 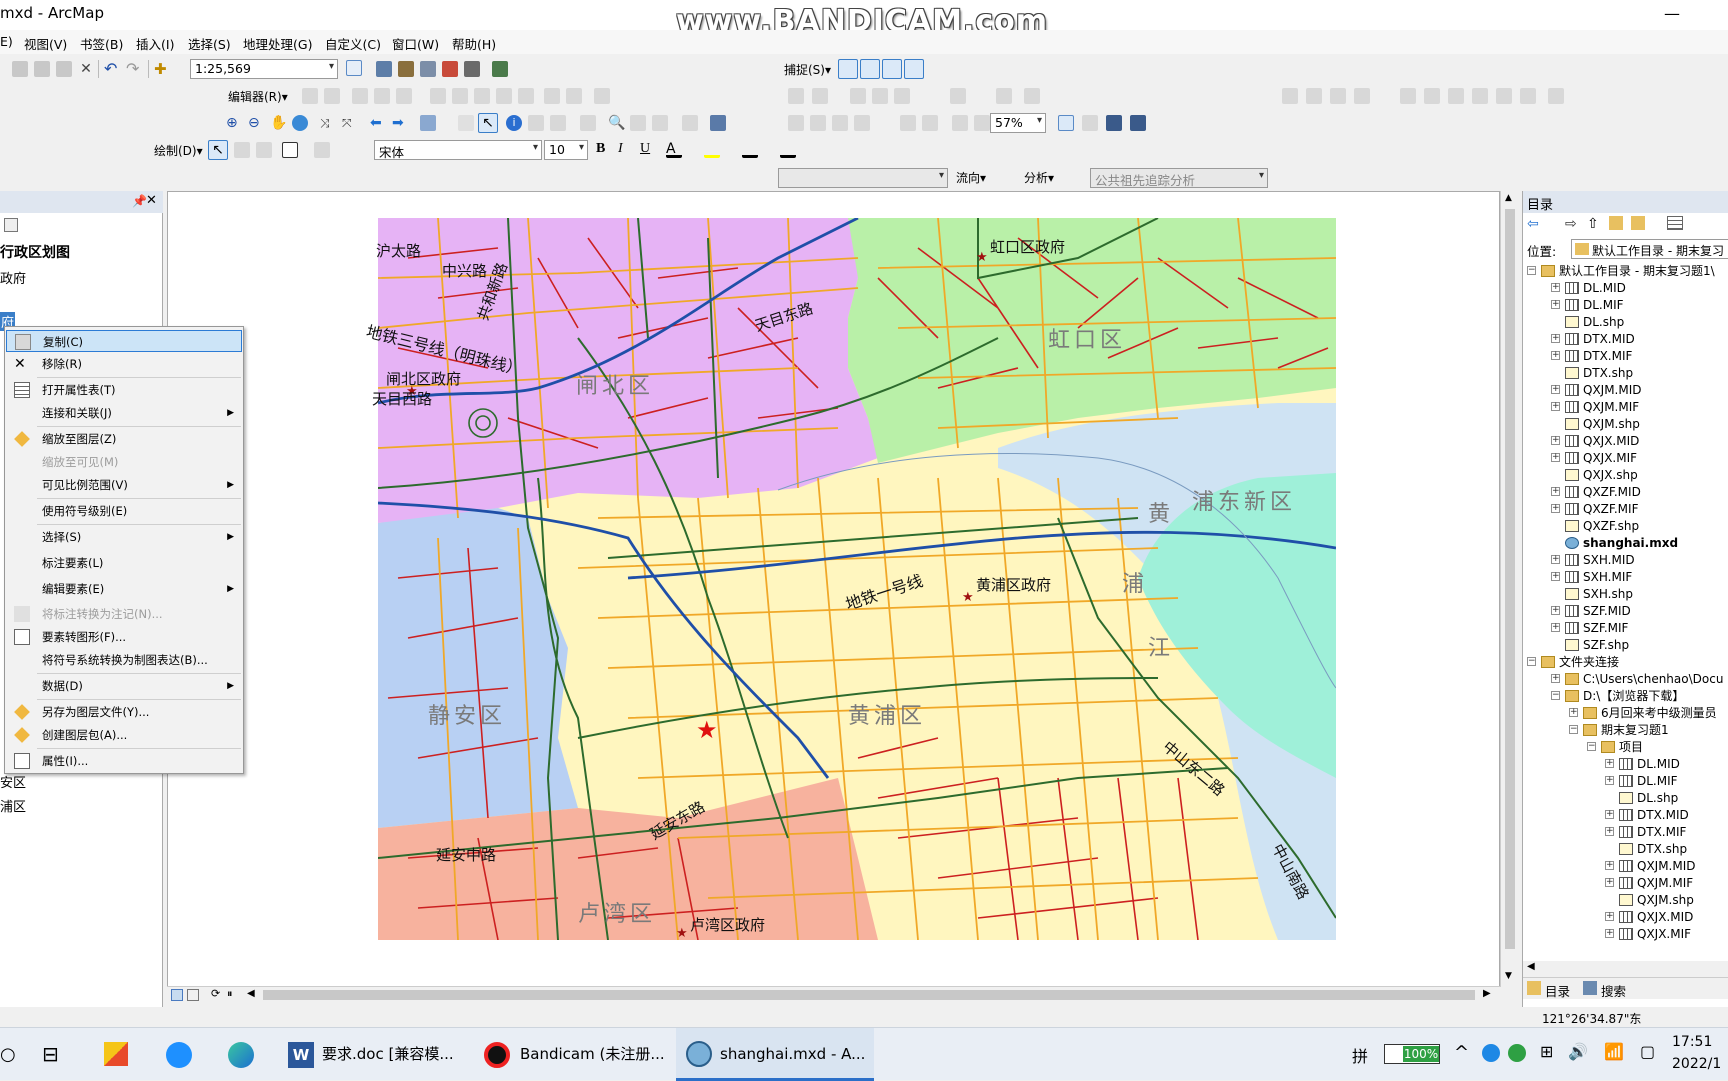 I want to click on topology-4-icon, so click(x=958, y=96).